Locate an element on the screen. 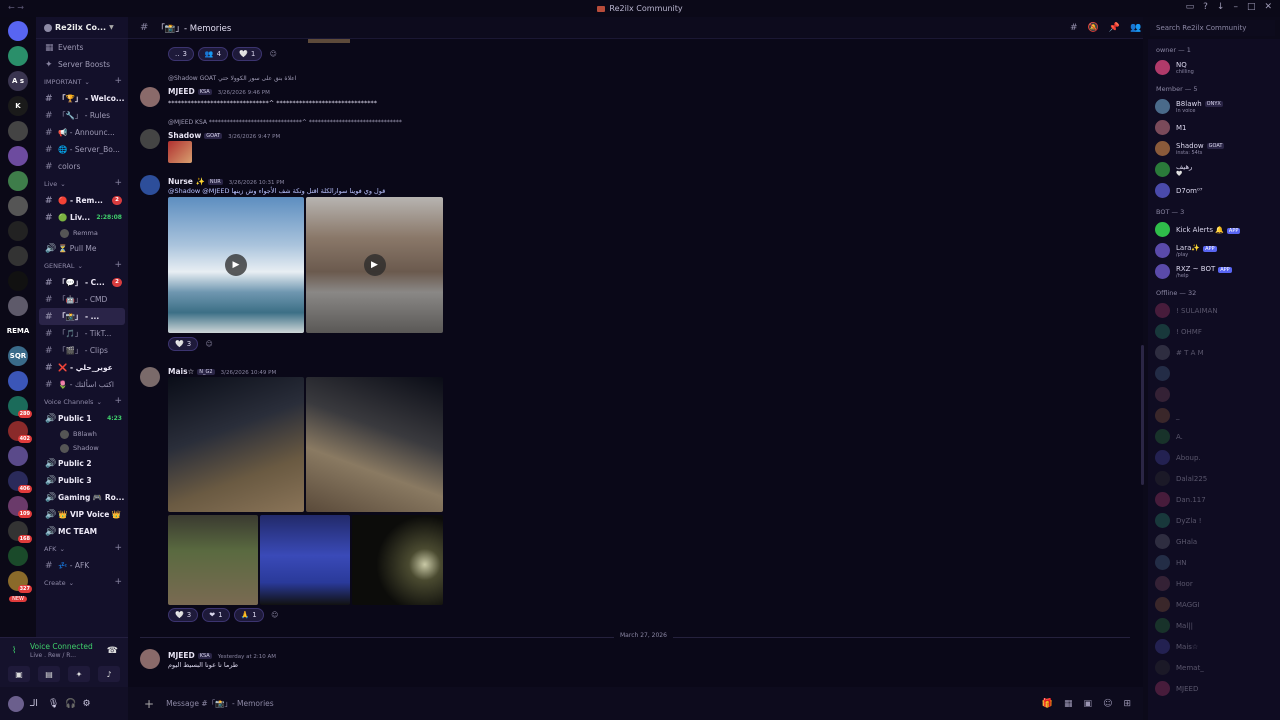 The height and width of the screenshot is (720, 1280). channel-item: 🔊 ⏳ Pull Me is located at coordinates (82, 248).